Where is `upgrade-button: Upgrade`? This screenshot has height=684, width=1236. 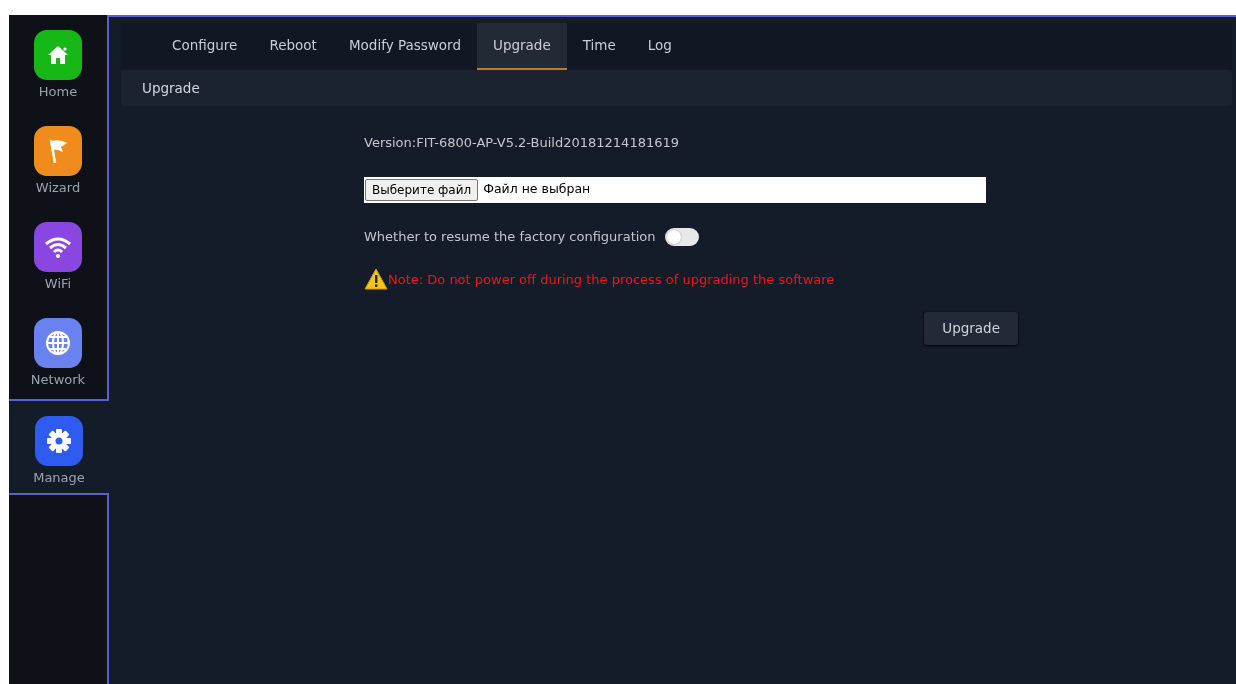 upgrade-button: Upgrade is located at coordinates (971, 328).